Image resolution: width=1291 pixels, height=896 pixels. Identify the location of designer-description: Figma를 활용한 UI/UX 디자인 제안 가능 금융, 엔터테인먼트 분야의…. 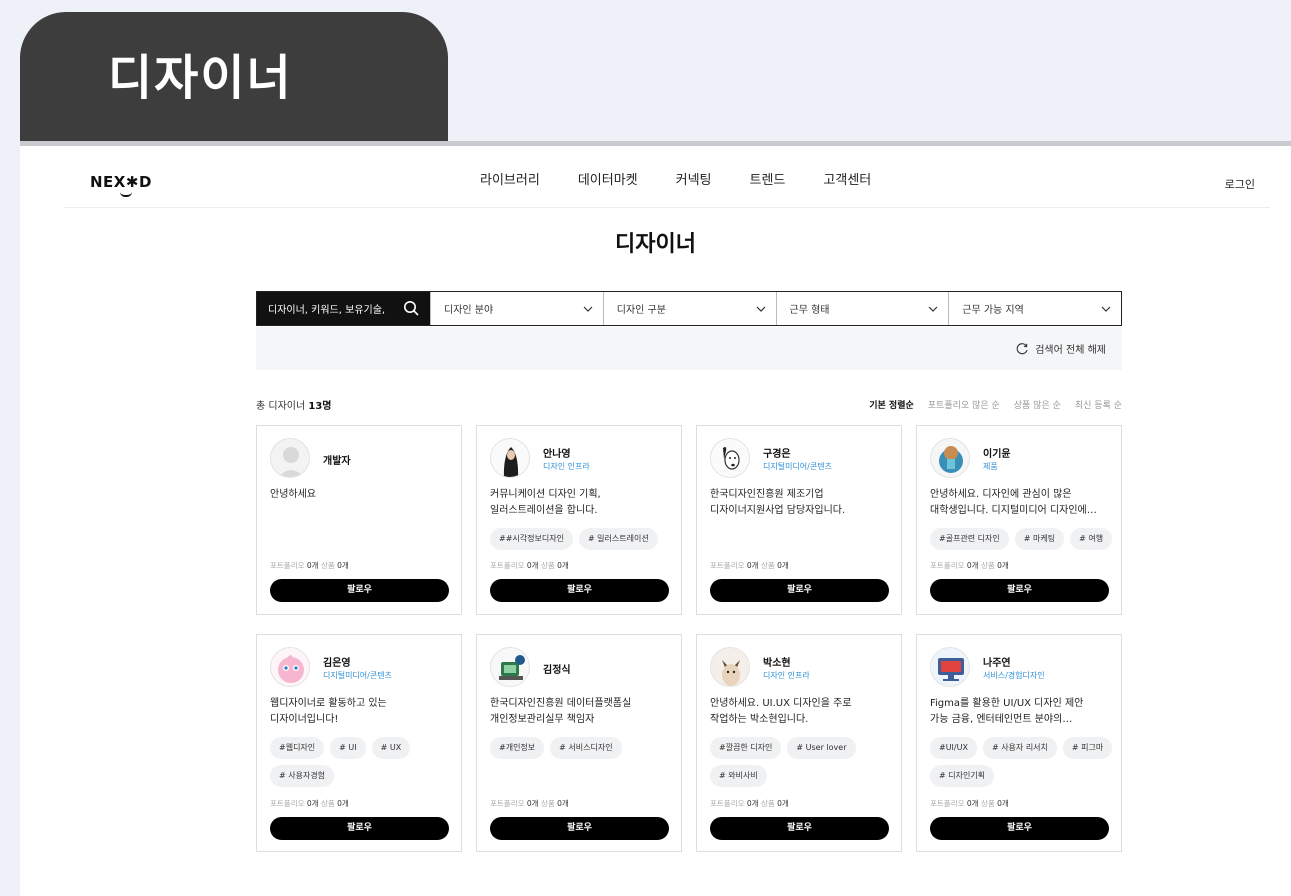
(1007, 711).